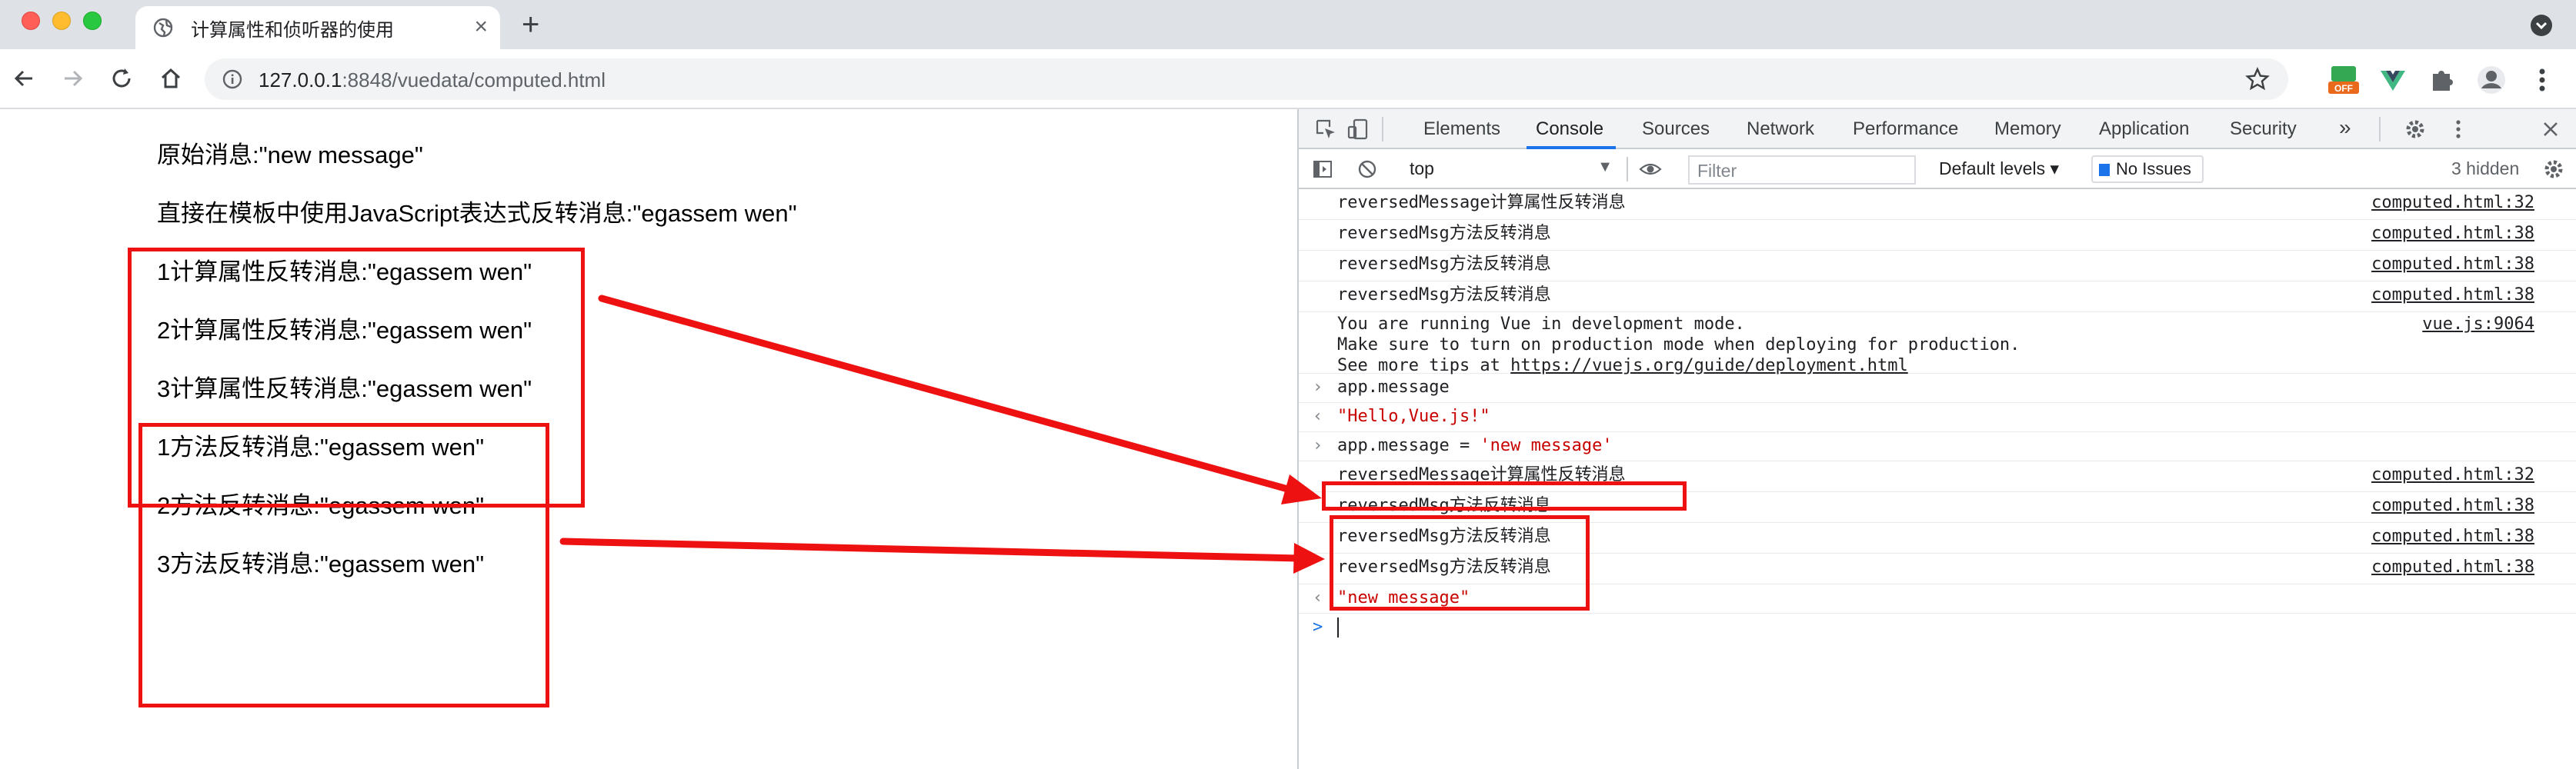 Image resolution: width=2576 pixels, height=769 pixels. I want to click on method-annotation-box, so click(343, 565).